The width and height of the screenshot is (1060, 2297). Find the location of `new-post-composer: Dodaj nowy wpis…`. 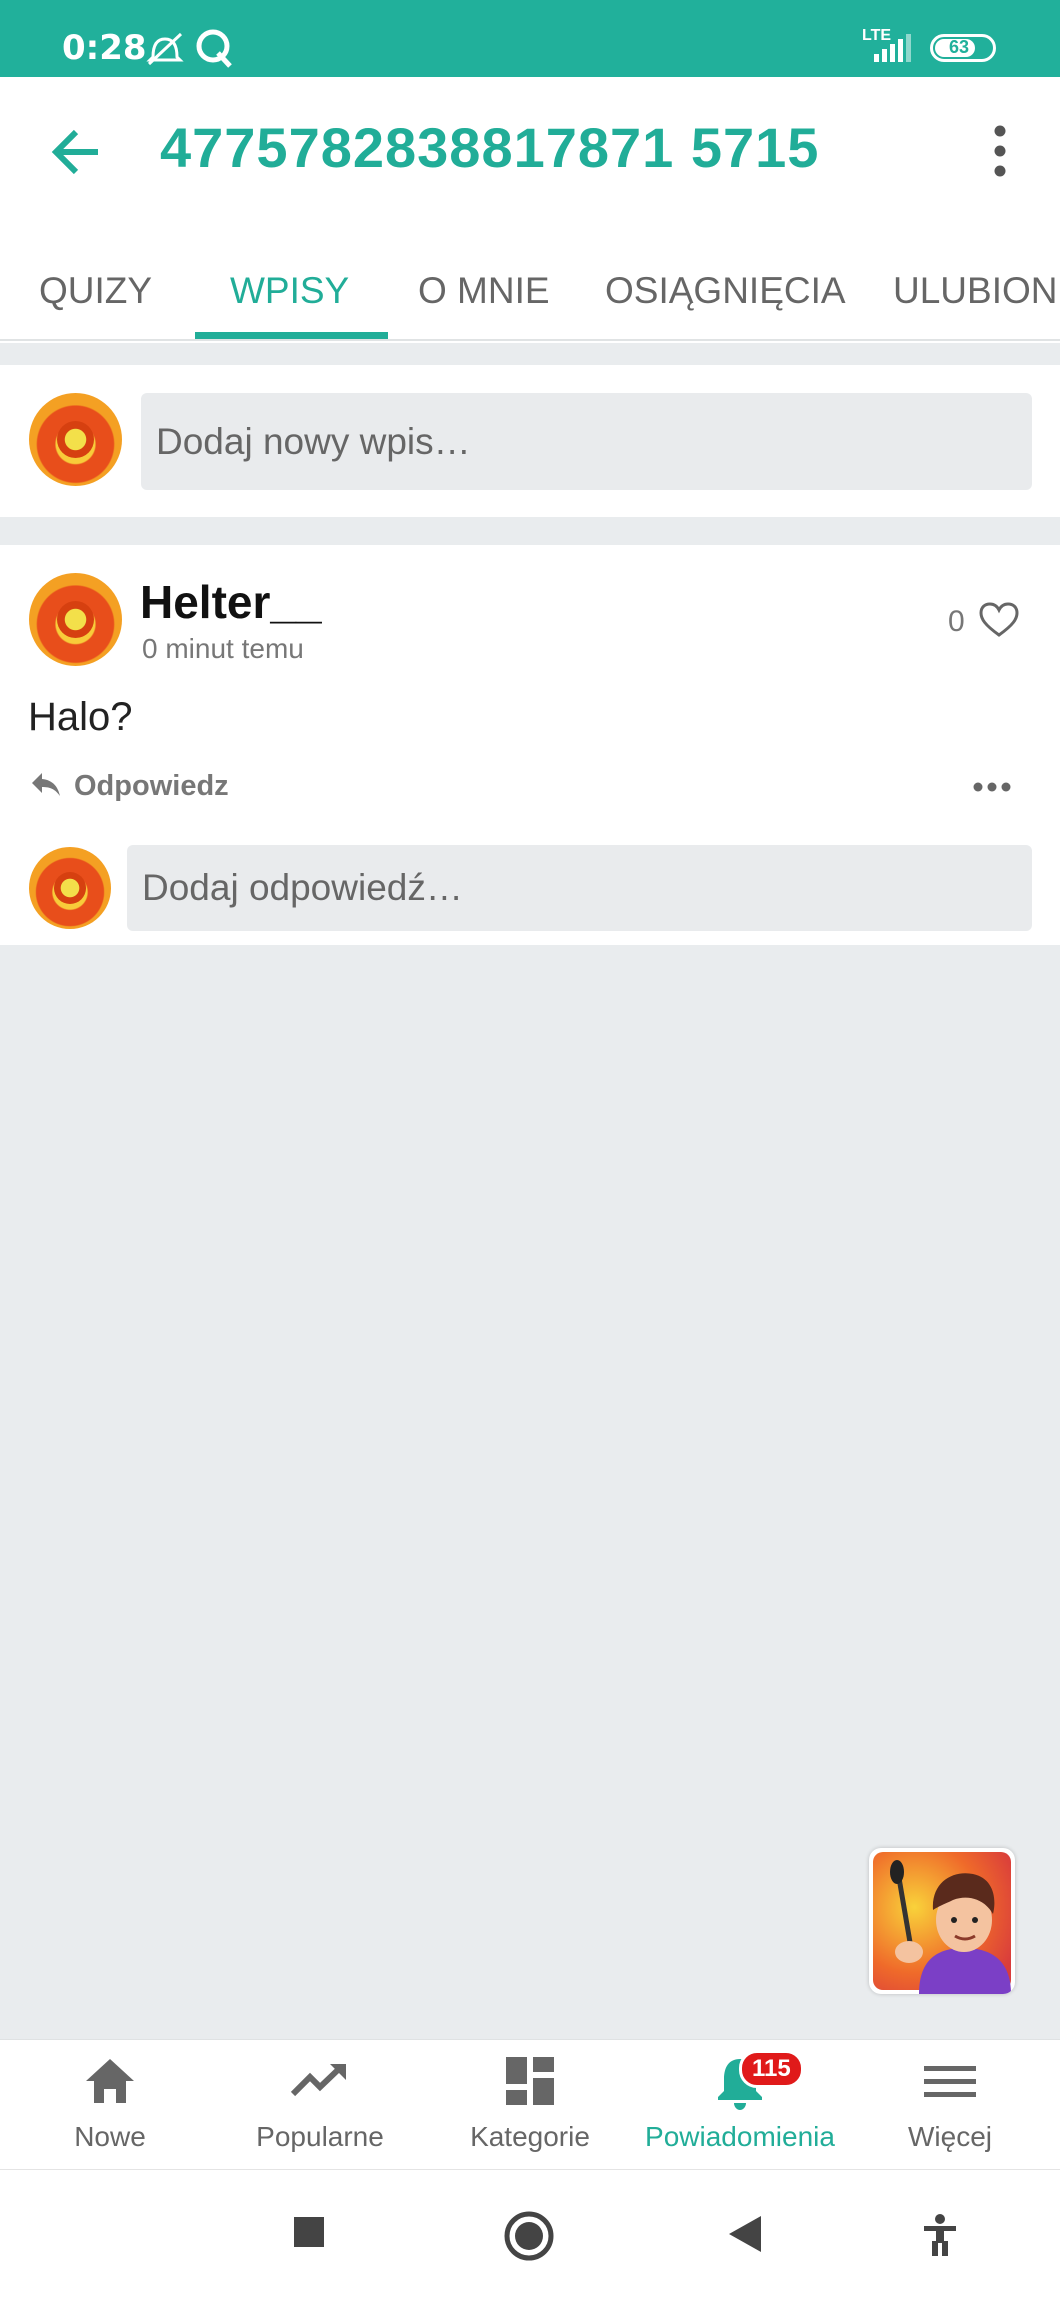

new-post-composer: Dodaj nowy wpis… is located at coordinates (530, 441).